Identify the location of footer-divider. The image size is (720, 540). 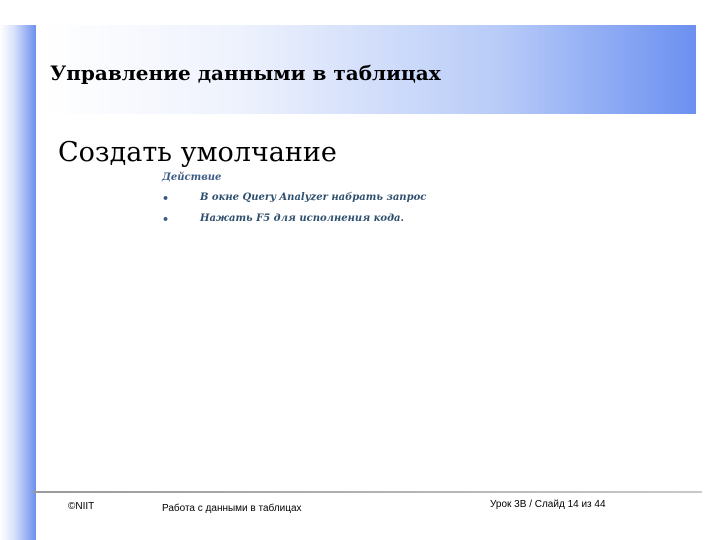
(367, 492).